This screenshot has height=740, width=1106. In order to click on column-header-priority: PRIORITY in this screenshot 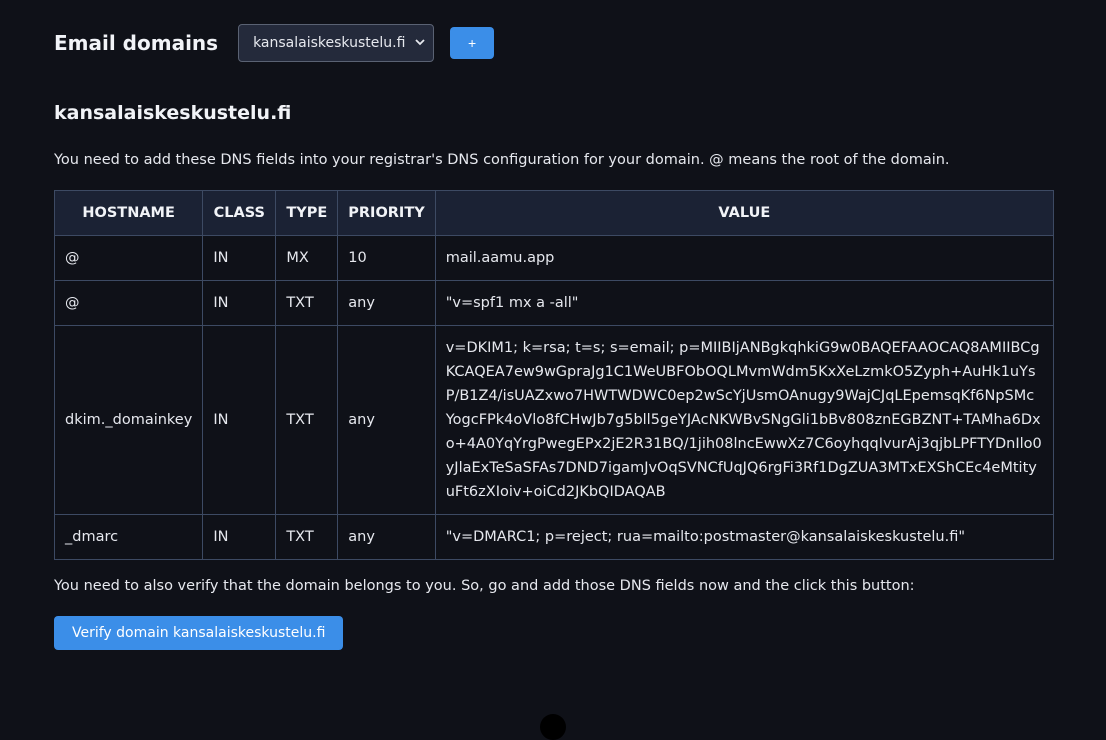, I will do `click(386, 213)`.